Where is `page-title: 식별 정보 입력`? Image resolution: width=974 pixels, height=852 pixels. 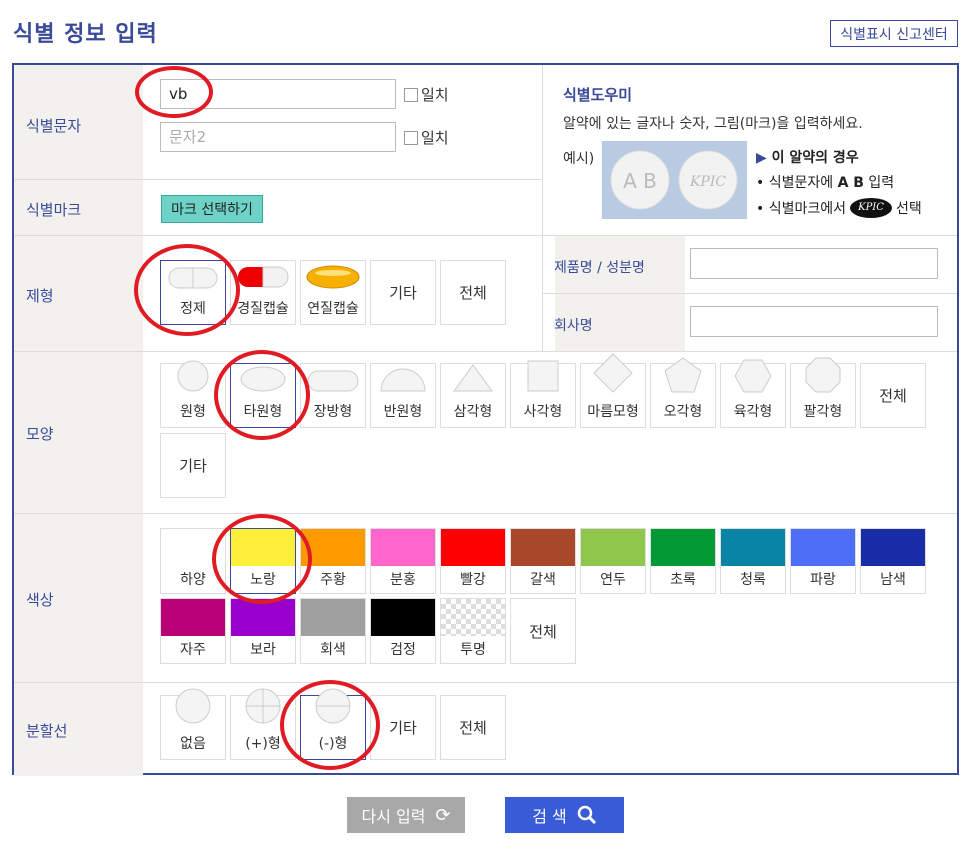 page-title: 식별 정보 입력 is located at coordinates (85, 34).